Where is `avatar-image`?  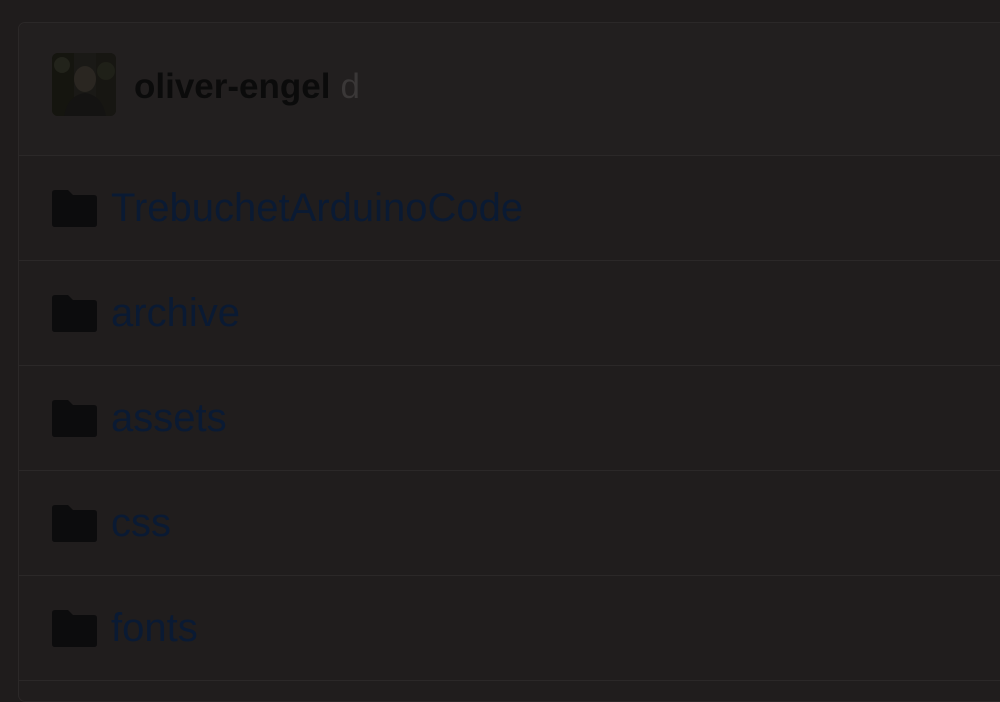
avatar-image is located at coordinates (84, 84).